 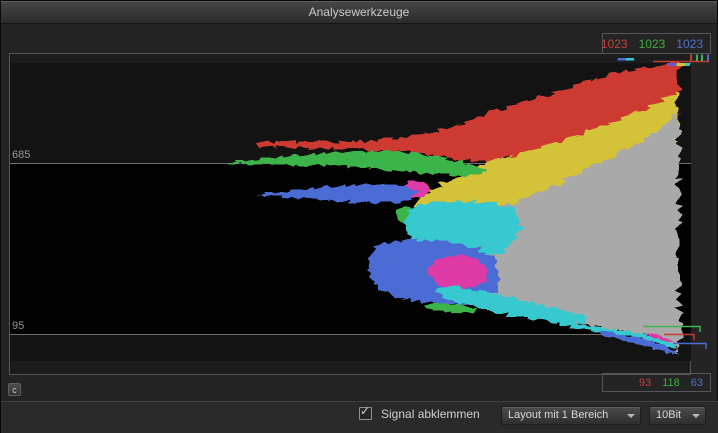 What do you see at coordinates (614, 43) in the screenshot?
I see `max-value-red: 1023` at bounding box center [614, 43].